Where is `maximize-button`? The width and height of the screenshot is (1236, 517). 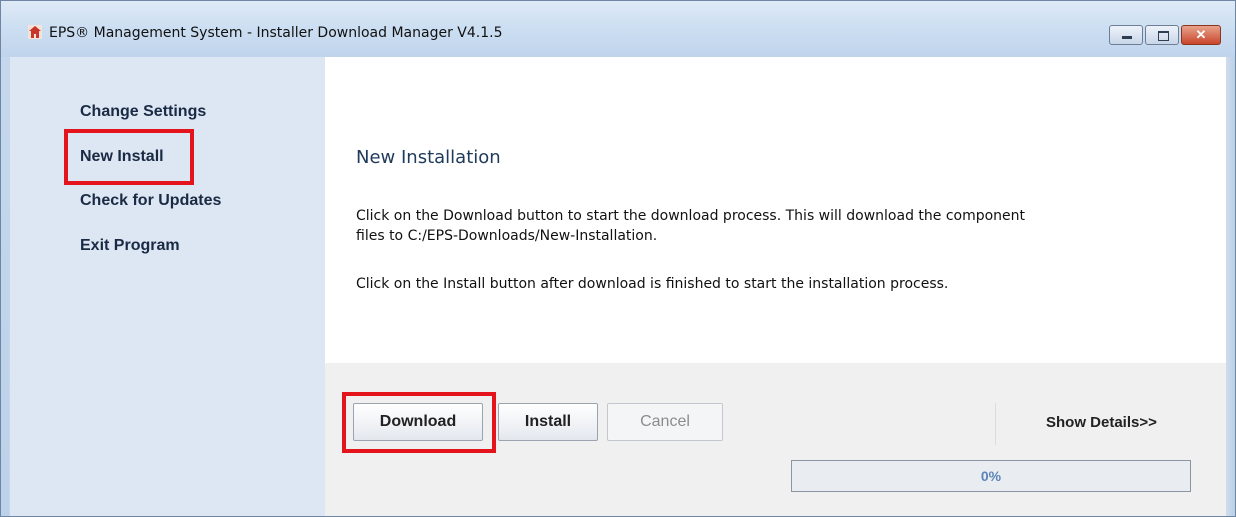
maximize-button is located at coordinates (1162, 35).